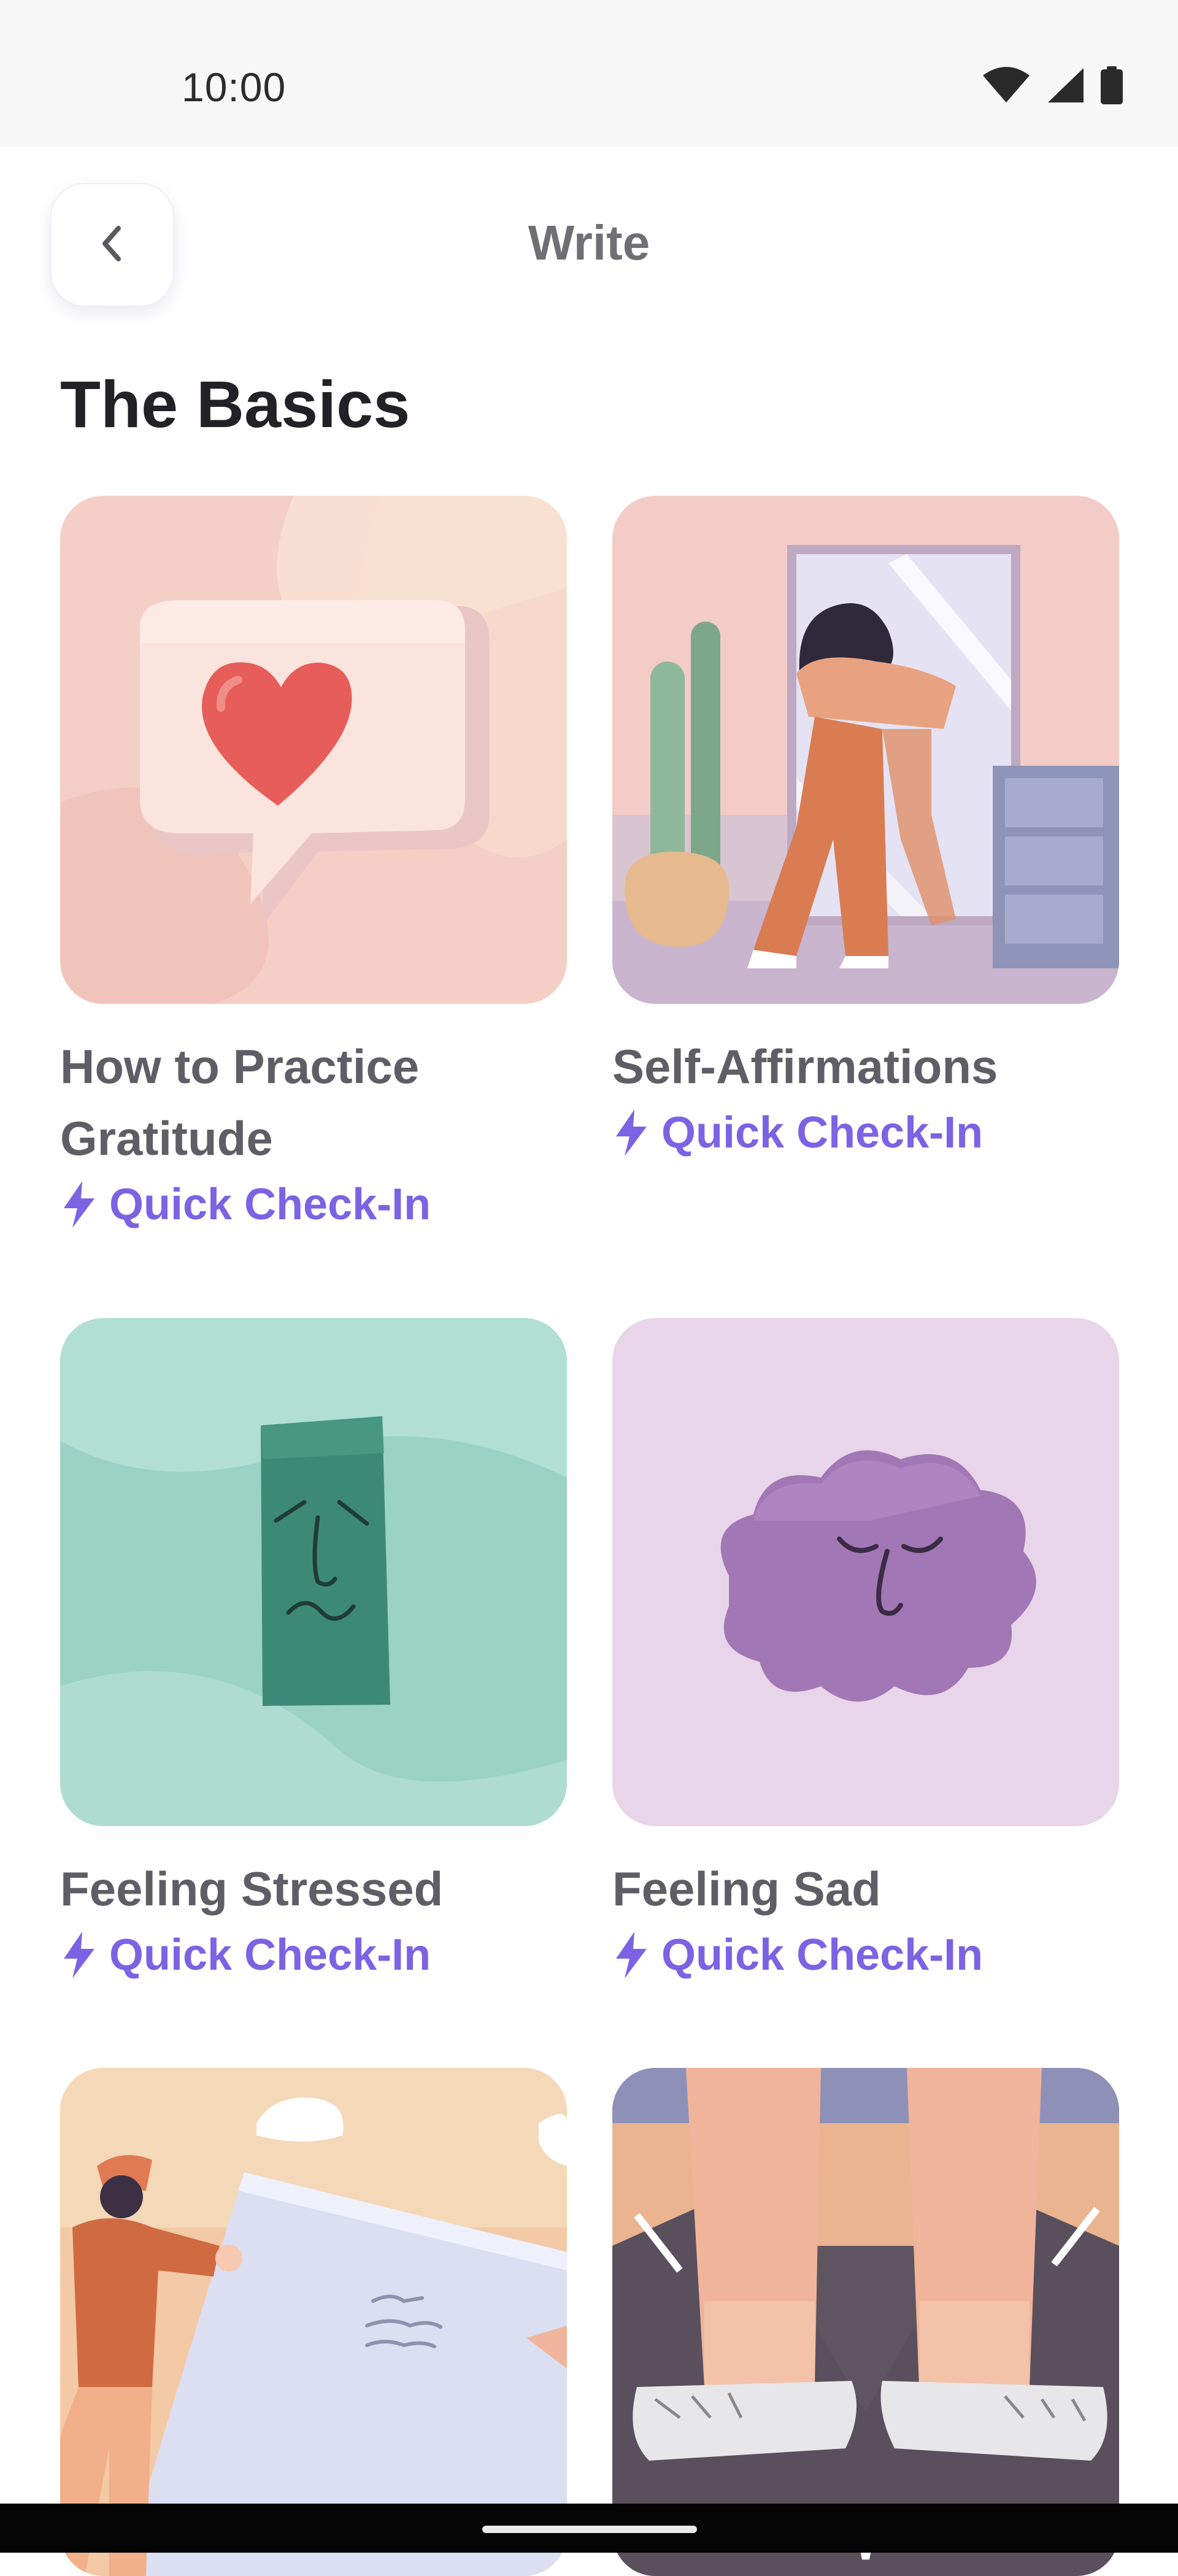 The height and width of the screenshot is (2576, 1178). What do you see at coordinates (313, 750) in the screenshot?
I see `heart-speech-bubble-illustration` at bounding box center [313, 750].